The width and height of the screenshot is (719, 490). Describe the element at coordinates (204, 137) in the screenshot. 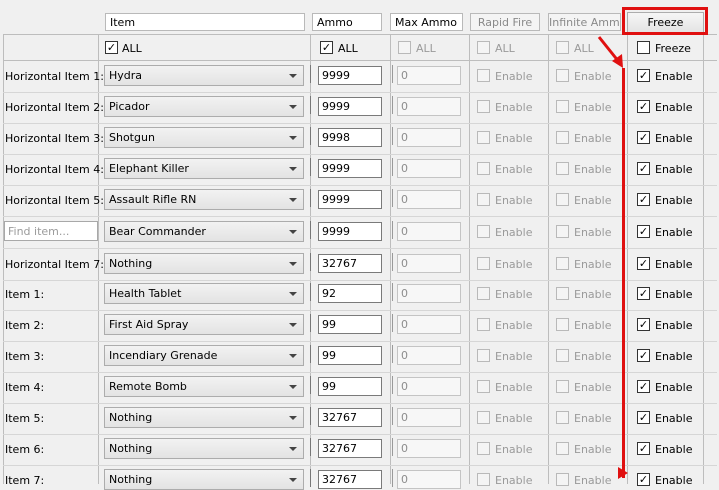

I see `item-select: Shotgun` at that location.